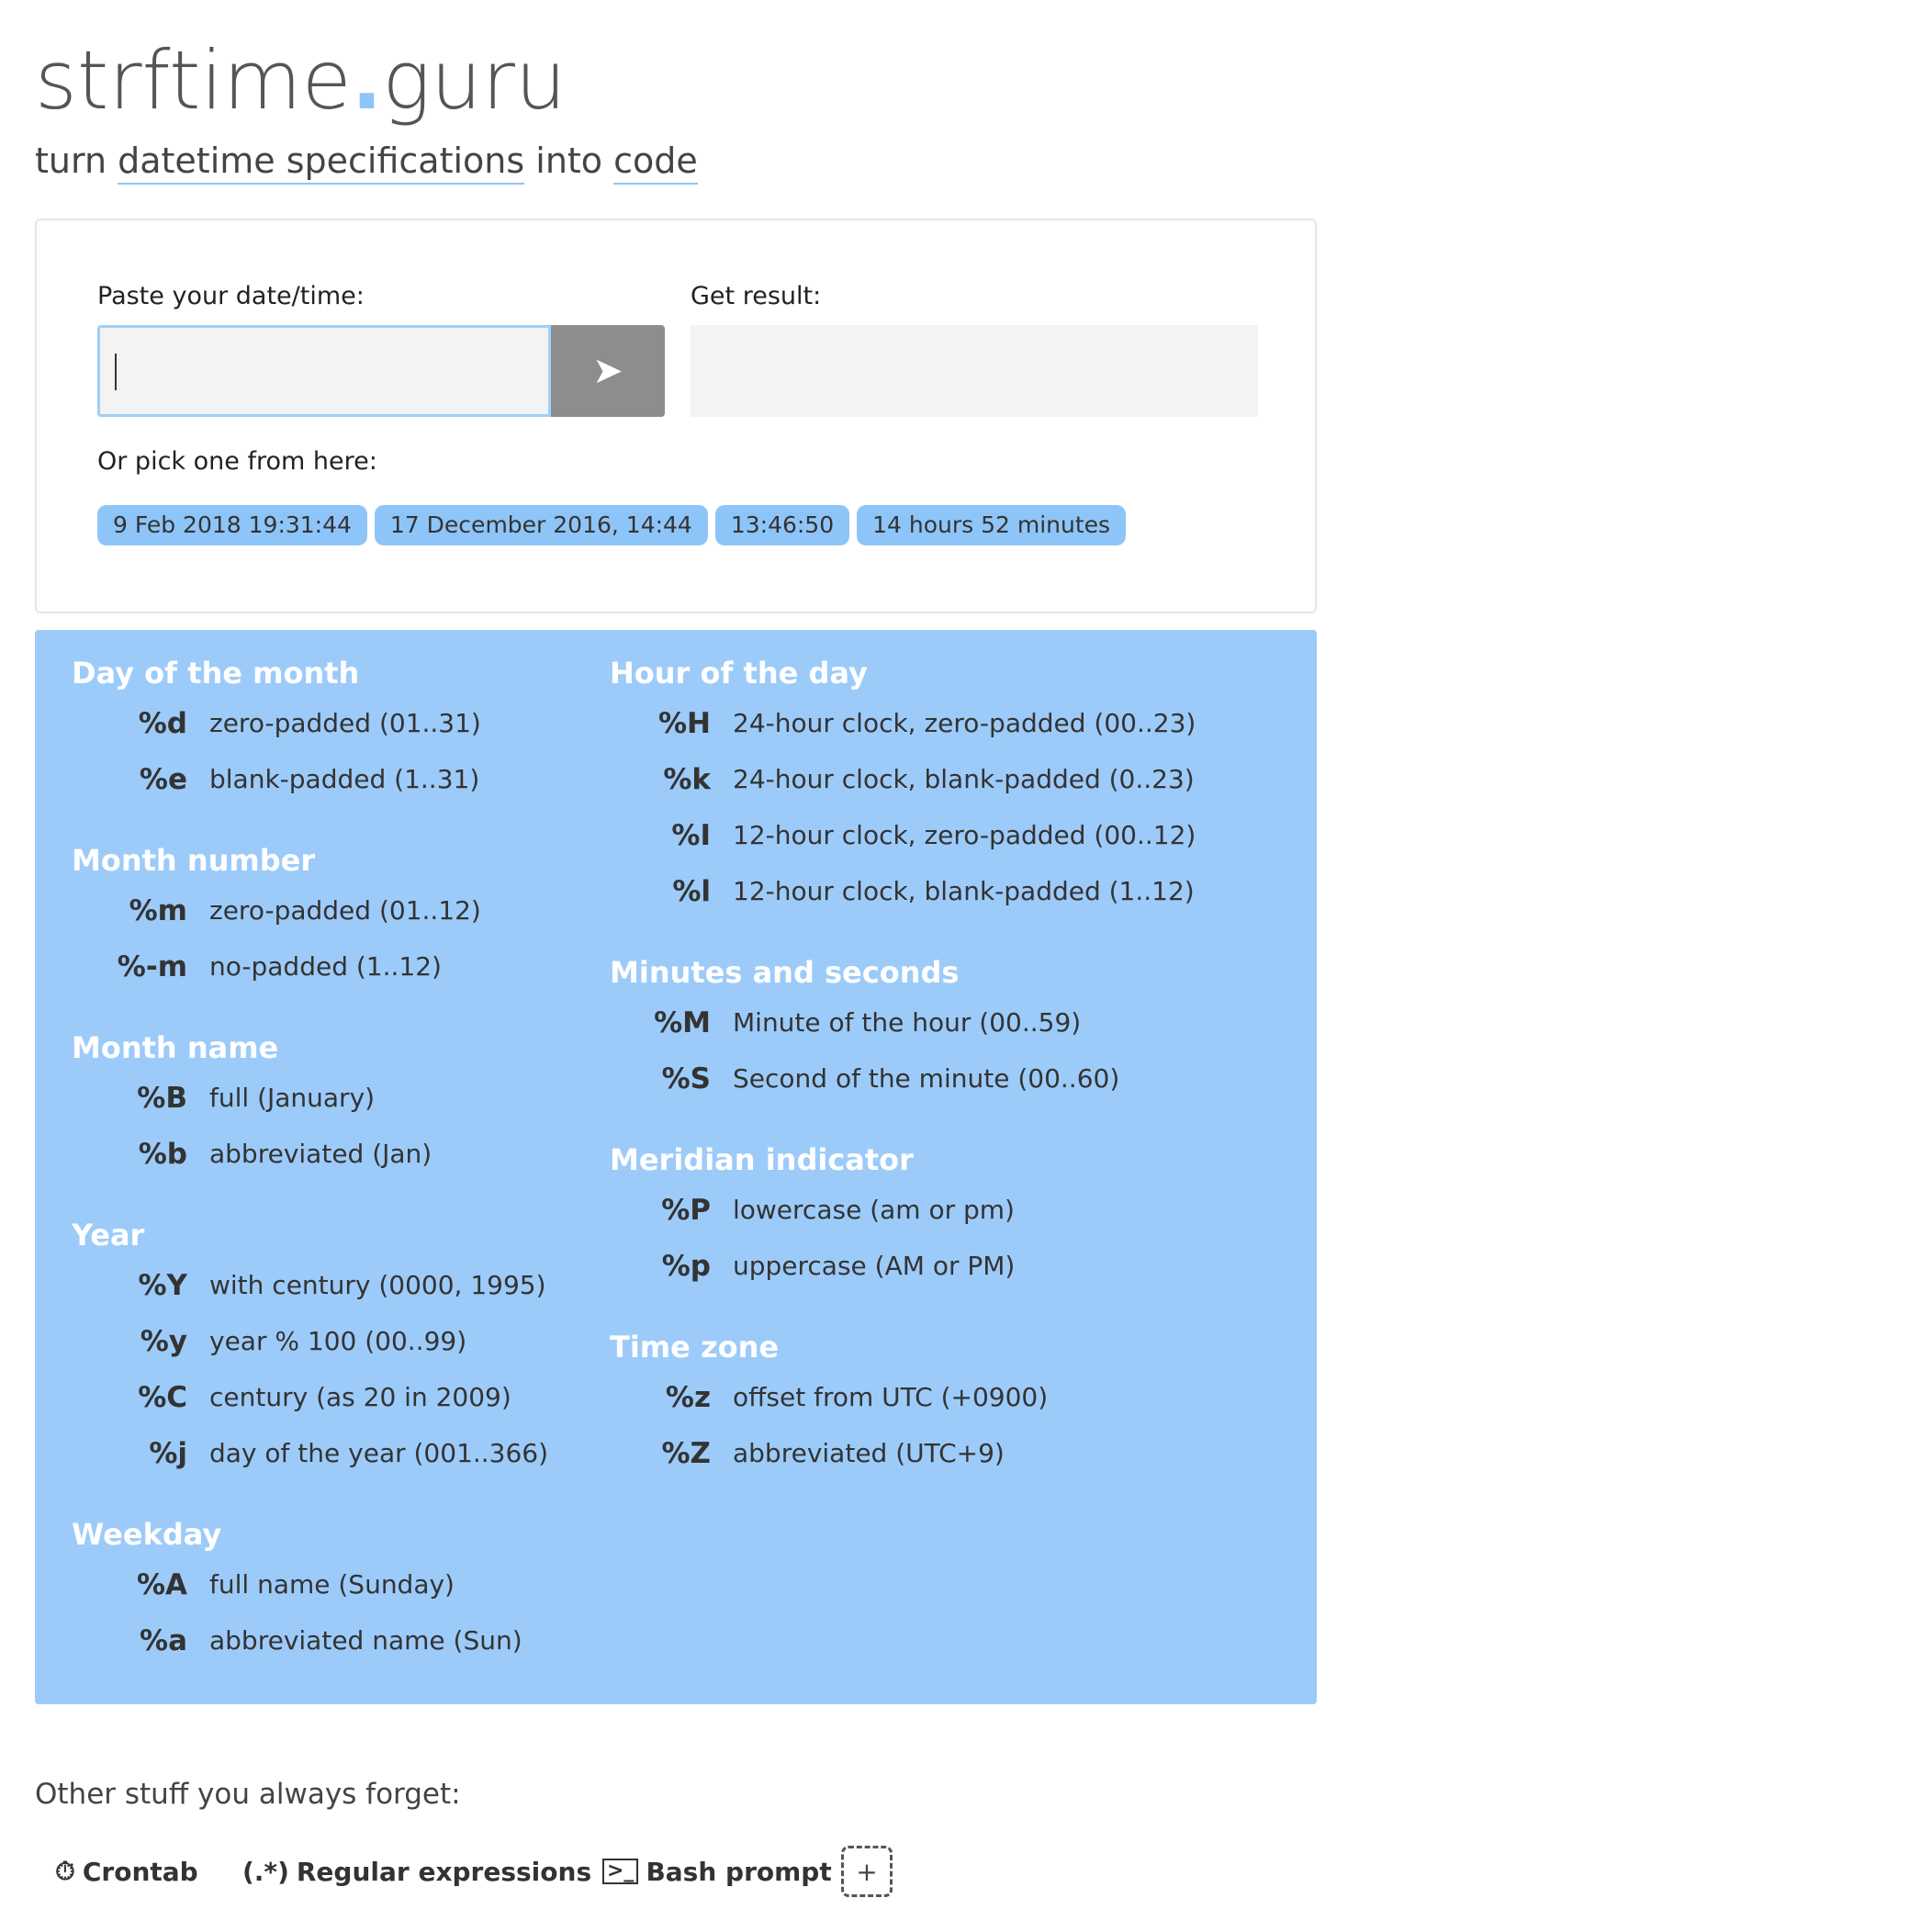 The image size is (1932, 1932). I want to click on format-code: %M, so click(682, 1023).